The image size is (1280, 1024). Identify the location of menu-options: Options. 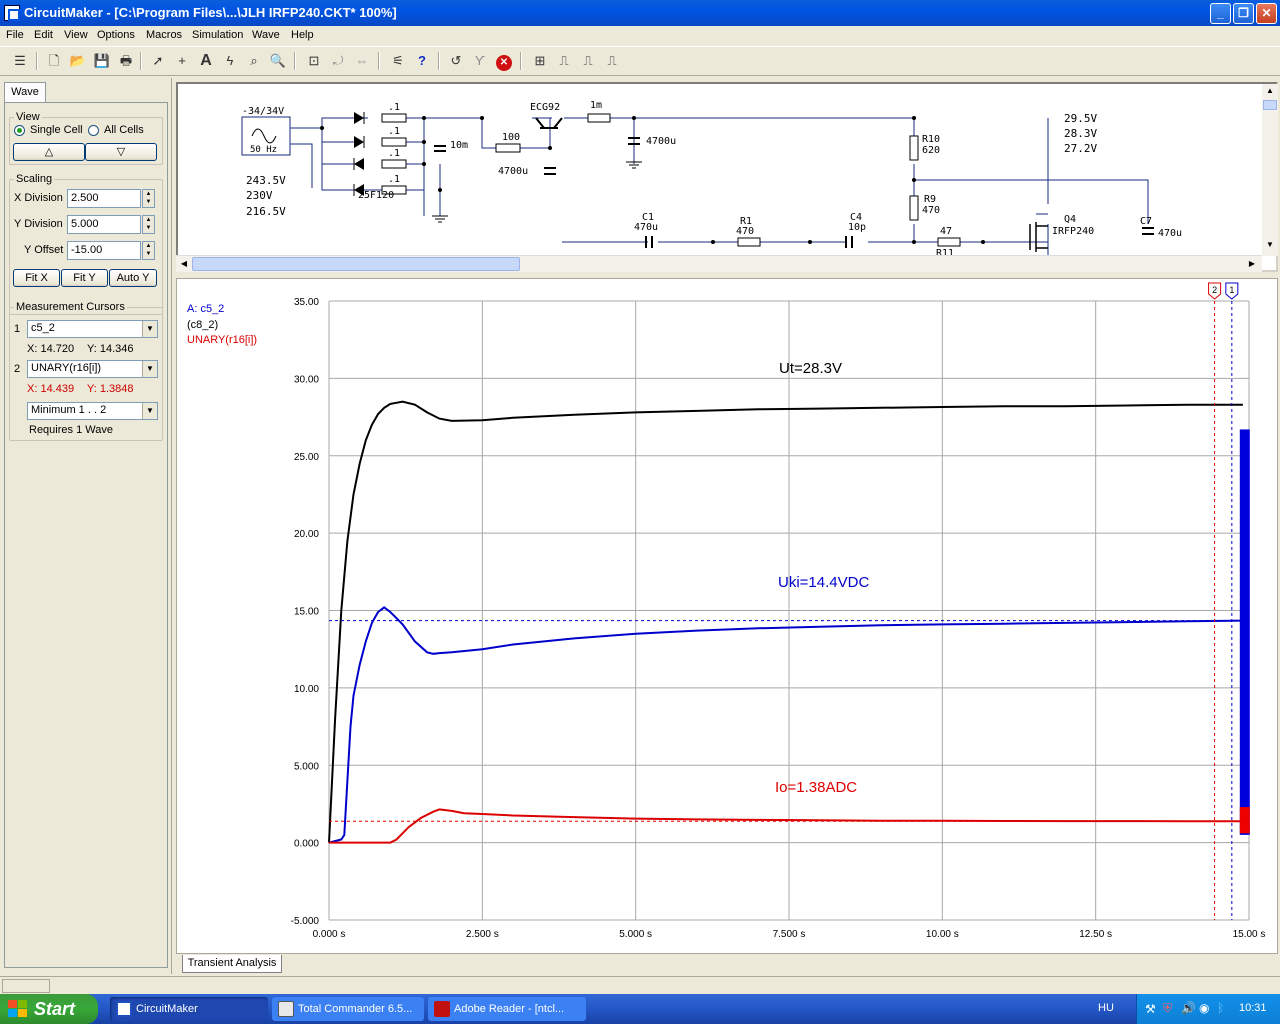
(116, 35).